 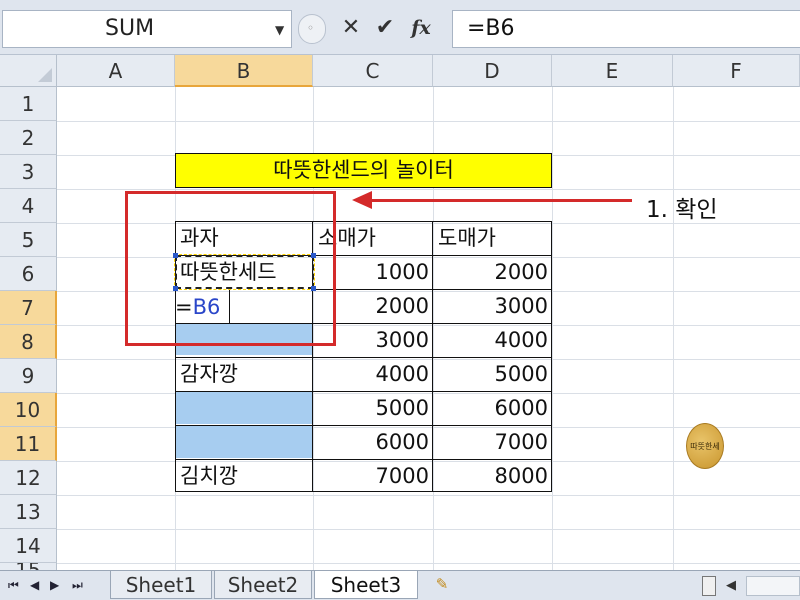 I want to click on fx-icon: fx, so click(x=421, y=28).